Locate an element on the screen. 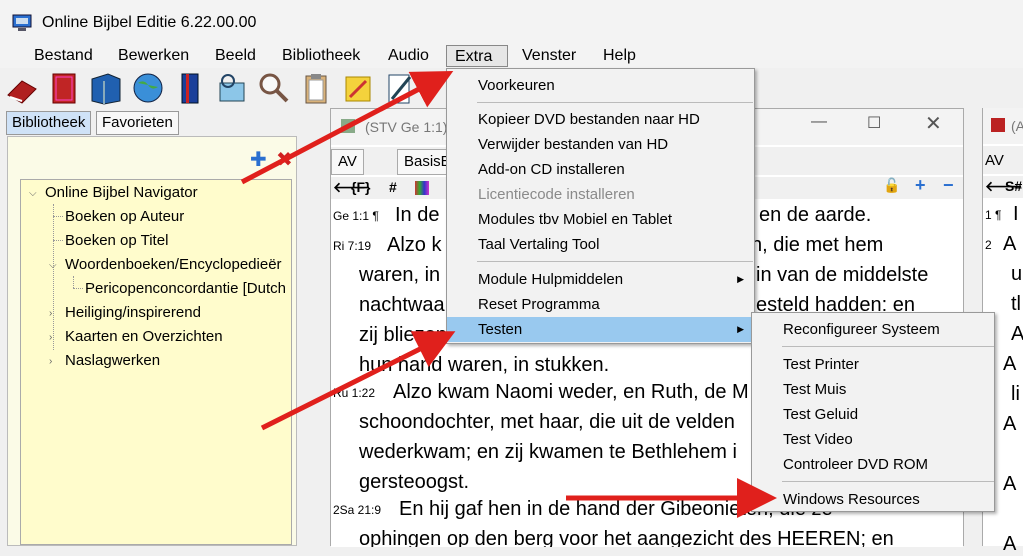 This screenshot has height=556, width=1023. verse-line: n, die met hem is located at coordinates (817, 245).